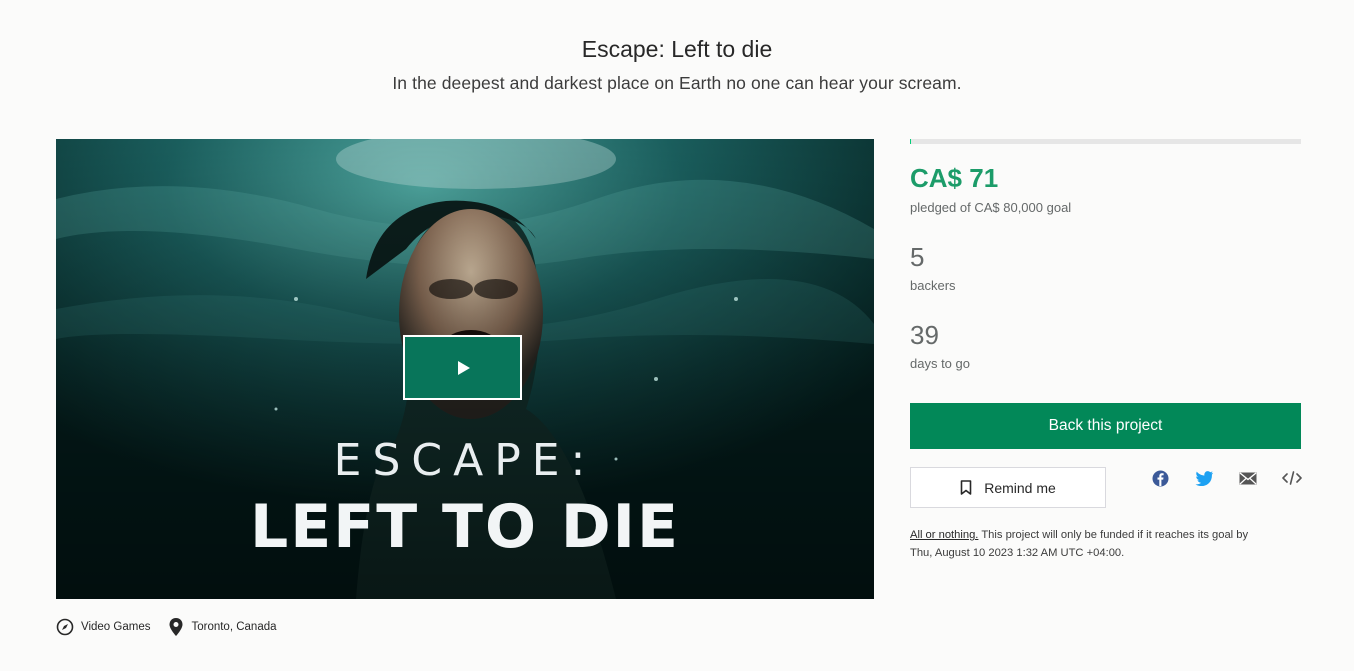 This screenshot has height=671, width=1354. I want to click on remind-me-label: Remind me, so click(1020, 487).